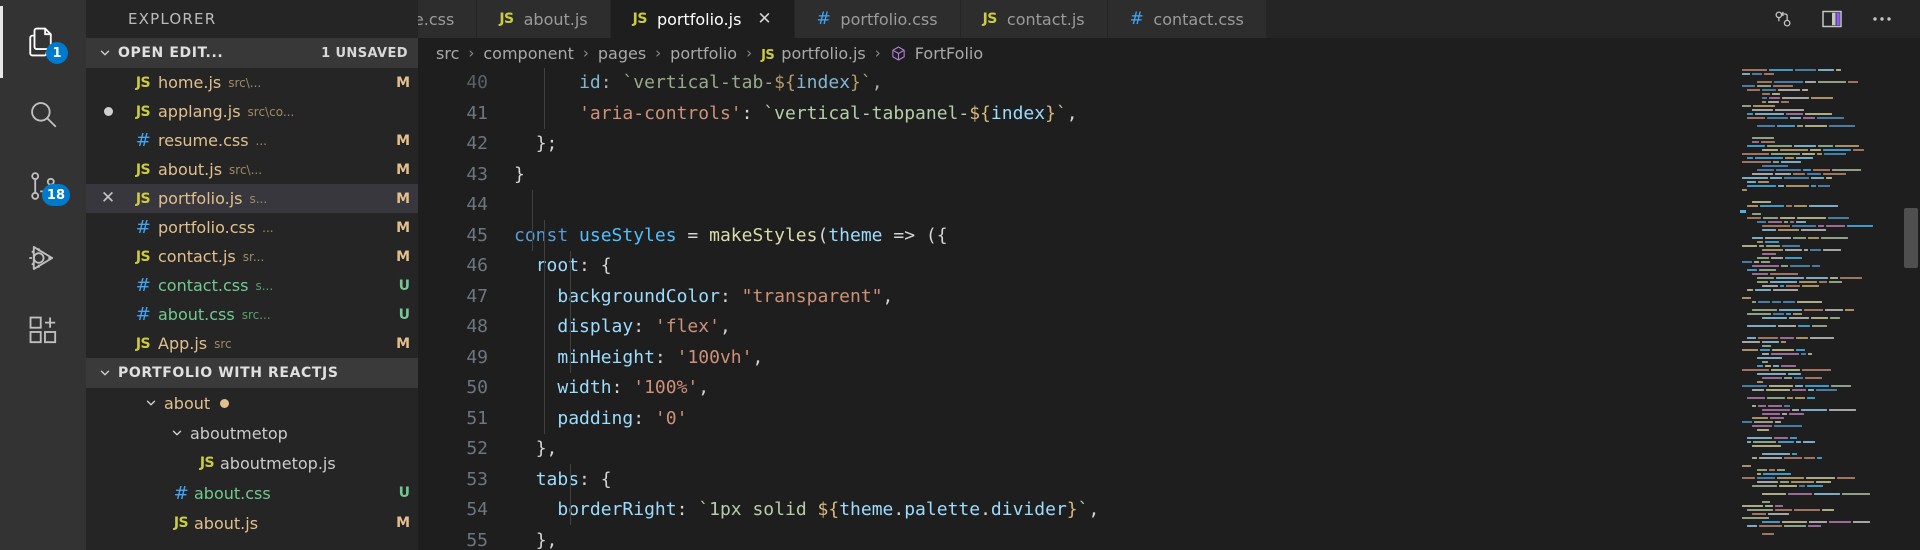  Describe the element at coordinates (1217, 144) in the screenshot. I see `code-line: };` at that location.